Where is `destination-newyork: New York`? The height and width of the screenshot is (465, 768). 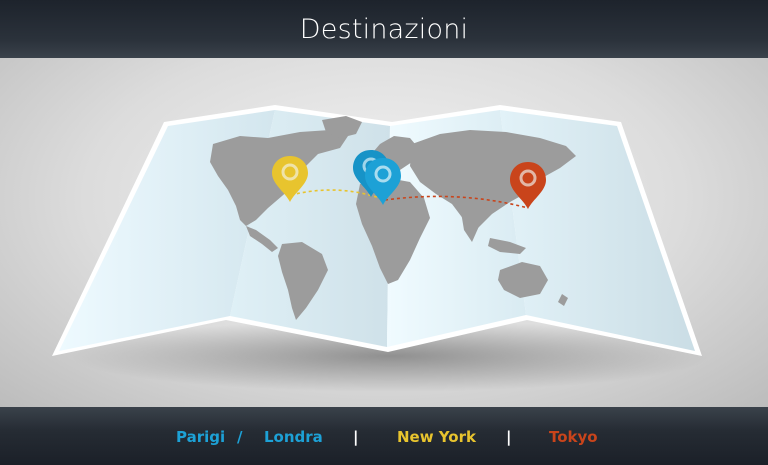 destination-newyork: New York is located at coordinates (436, 437).